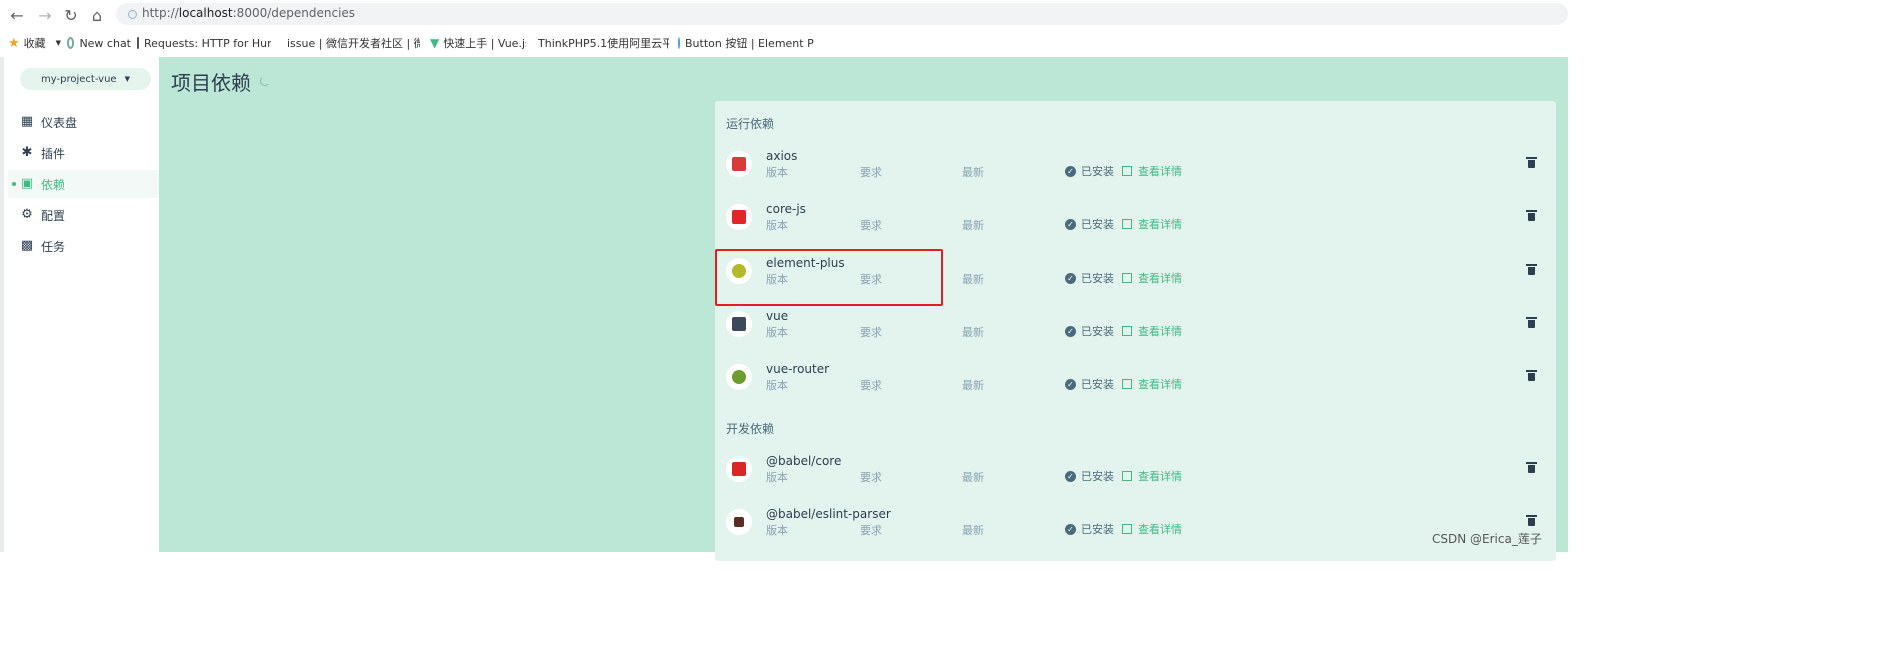  I want to click on forward-icon: →, so click(45, 15).